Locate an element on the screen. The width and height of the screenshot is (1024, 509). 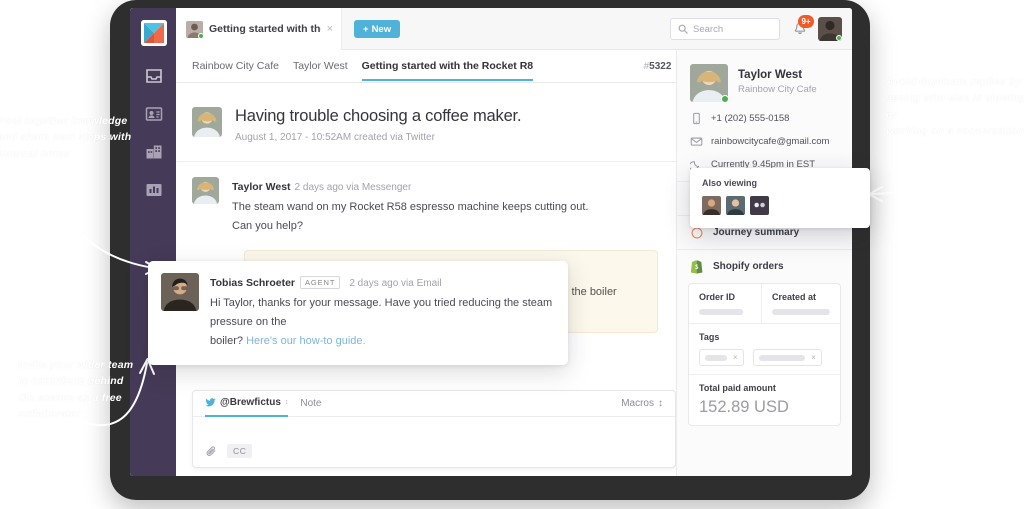
order-id-value-placeholder is located at coordinates (721, 312).